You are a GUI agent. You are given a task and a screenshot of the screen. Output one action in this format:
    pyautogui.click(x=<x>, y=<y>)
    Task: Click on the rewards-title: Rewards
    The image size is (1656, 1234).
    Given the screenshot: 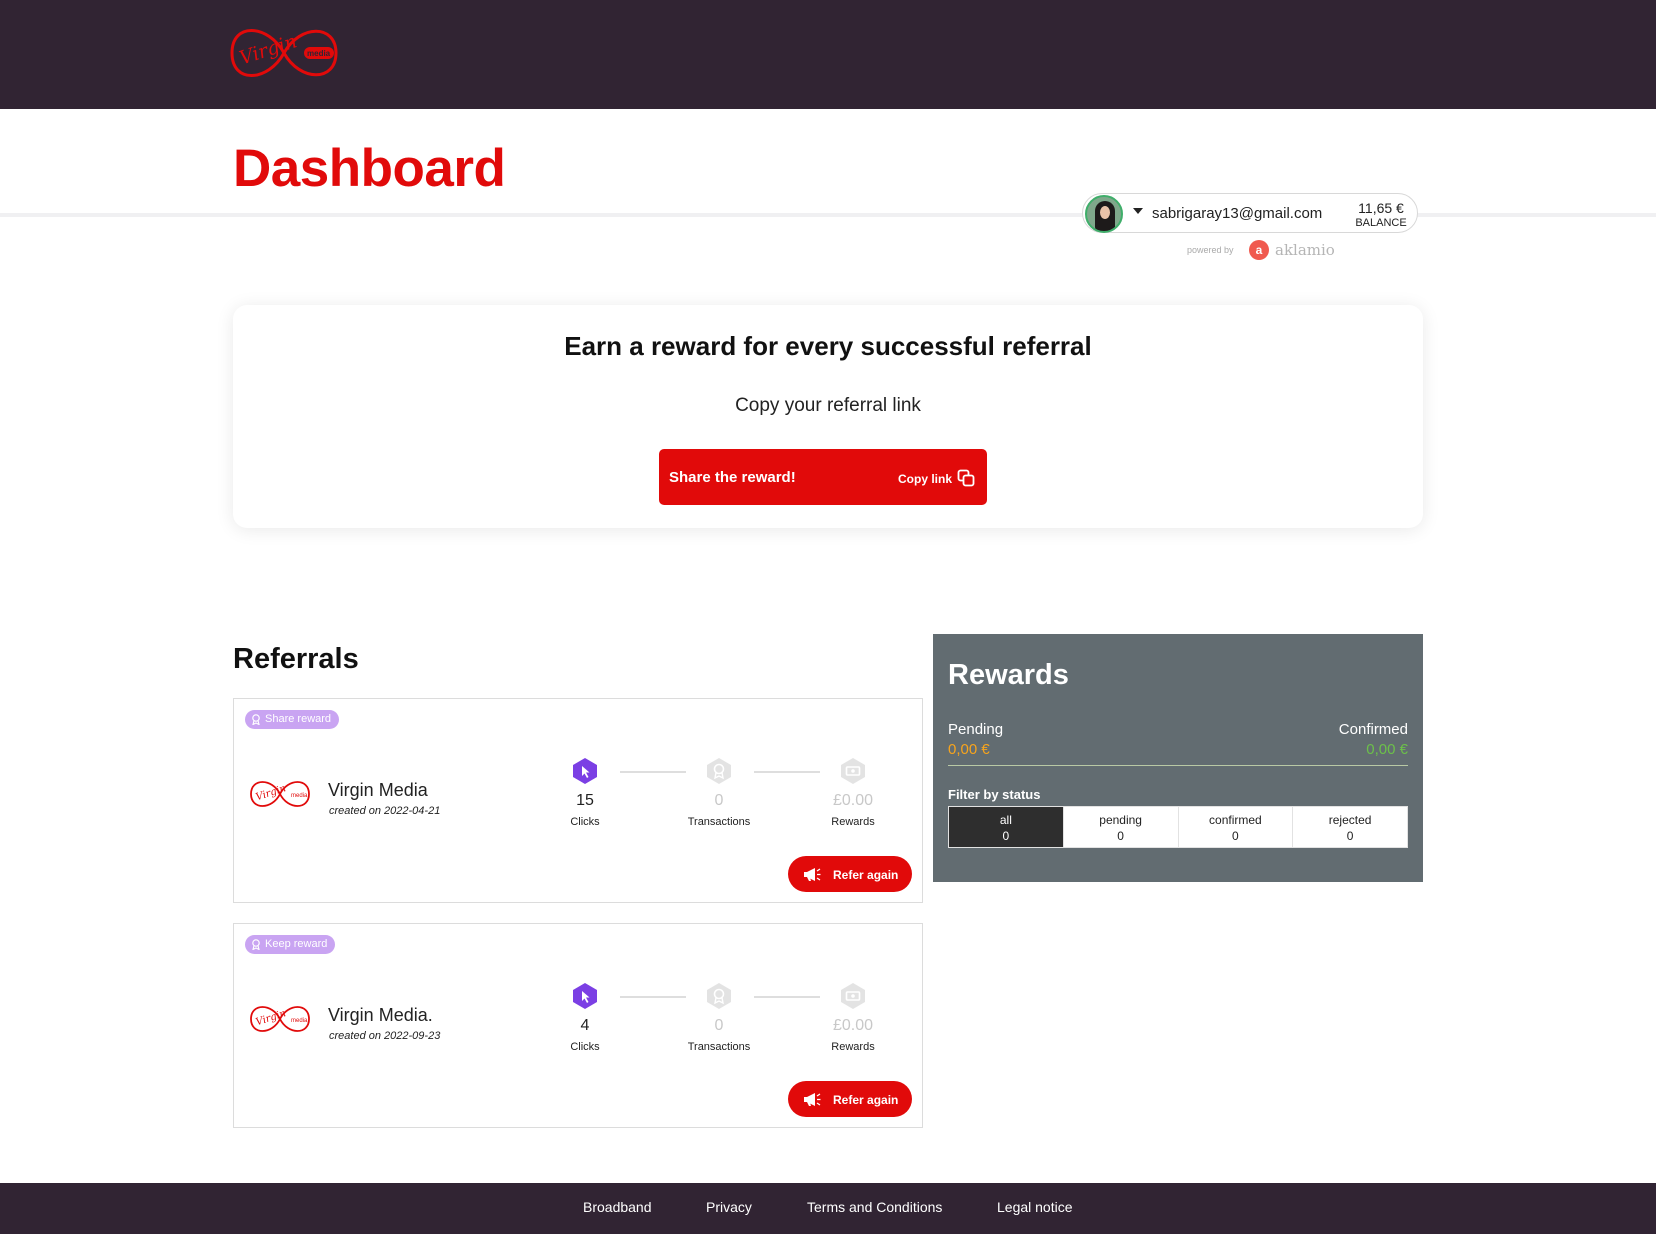 What is the action you would take?
    pyautogui.click(x=1008, y=675)
    